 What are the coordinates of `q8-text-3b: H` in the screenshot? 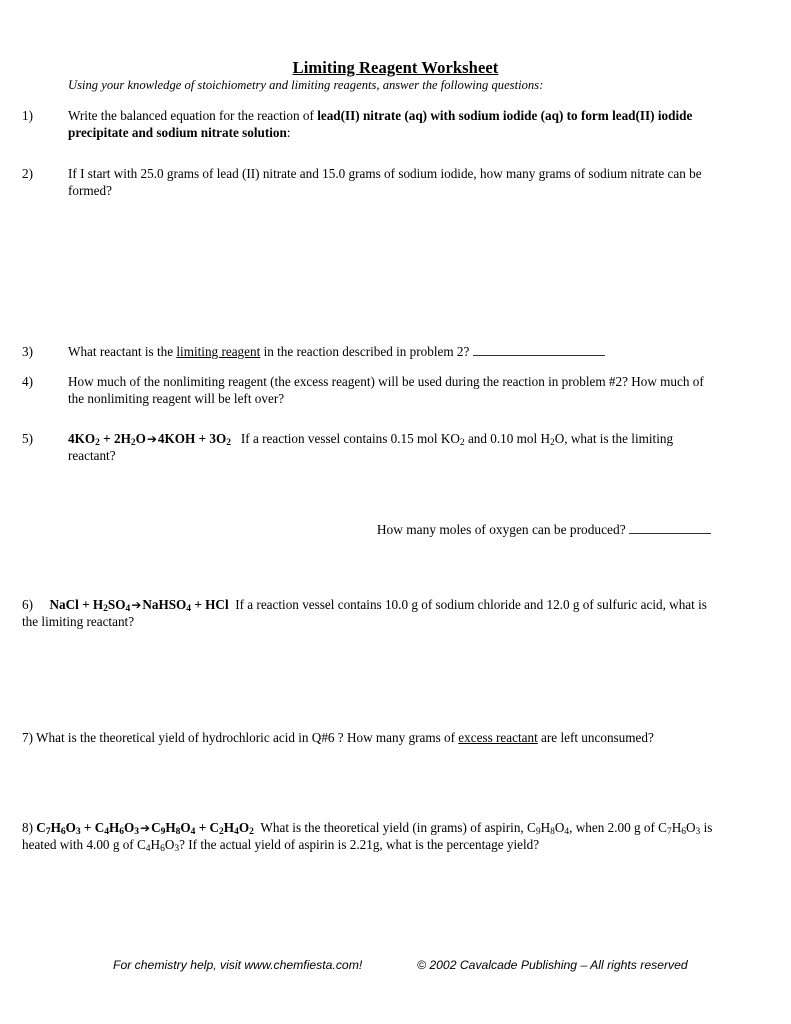 It's located at (155, 844).